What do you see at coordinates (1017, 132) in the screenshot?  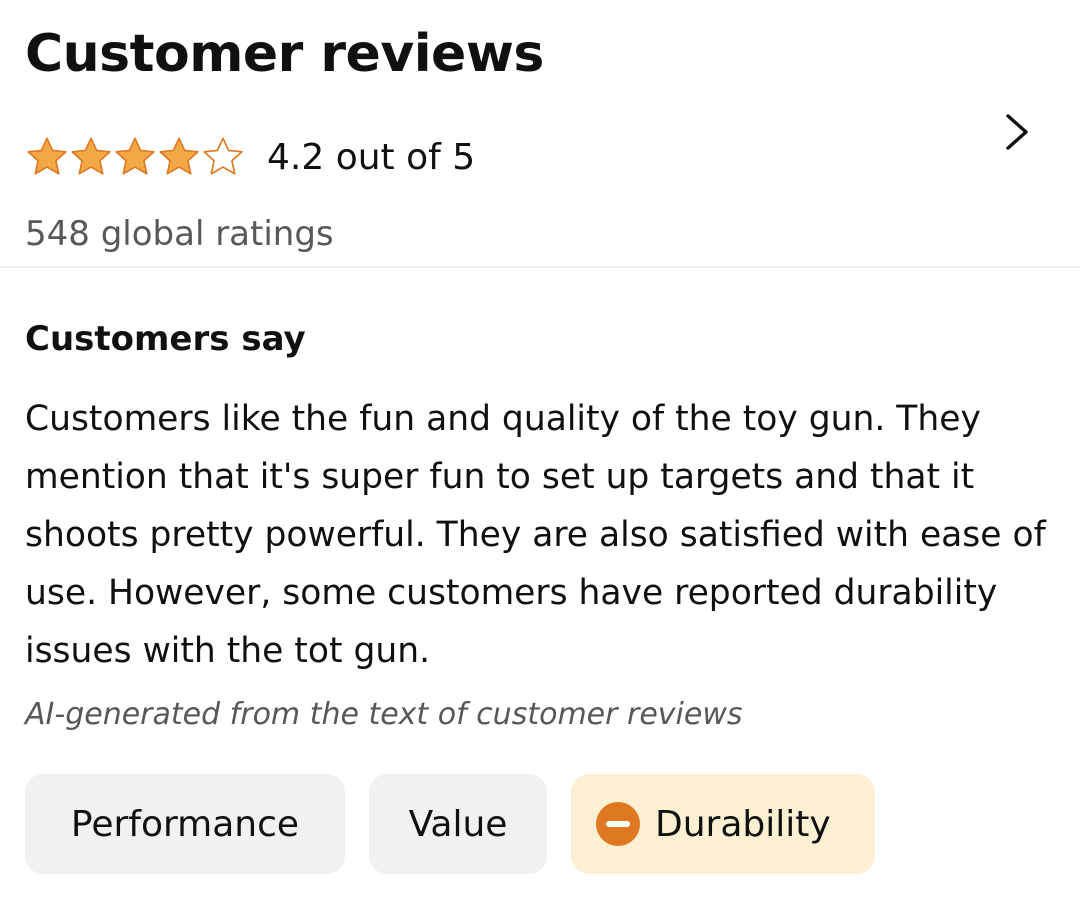 I see `chevron-right-icon` at bounding box center [1017, 132].